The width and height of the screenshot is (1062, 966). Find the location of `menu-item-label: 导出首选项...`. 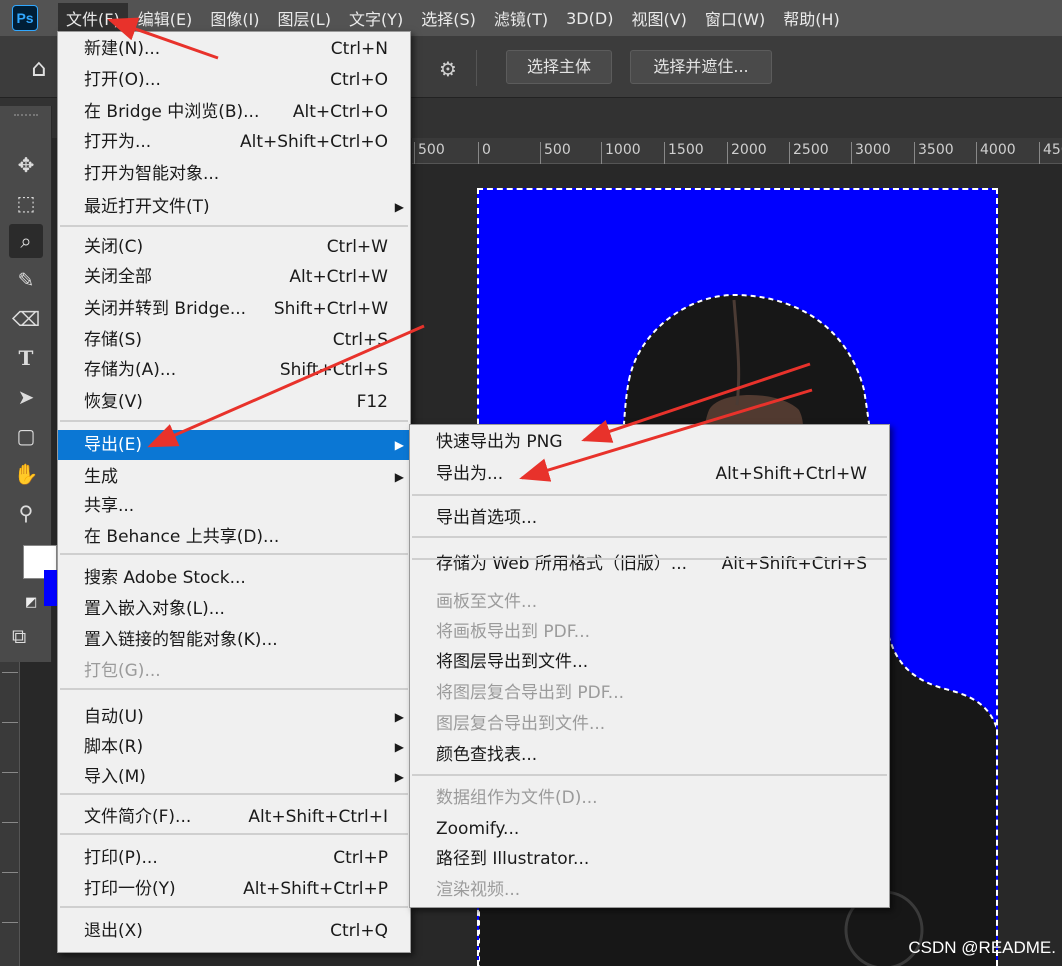

menu-item-label: 导出首选项... is located at coordinates (487, 518).